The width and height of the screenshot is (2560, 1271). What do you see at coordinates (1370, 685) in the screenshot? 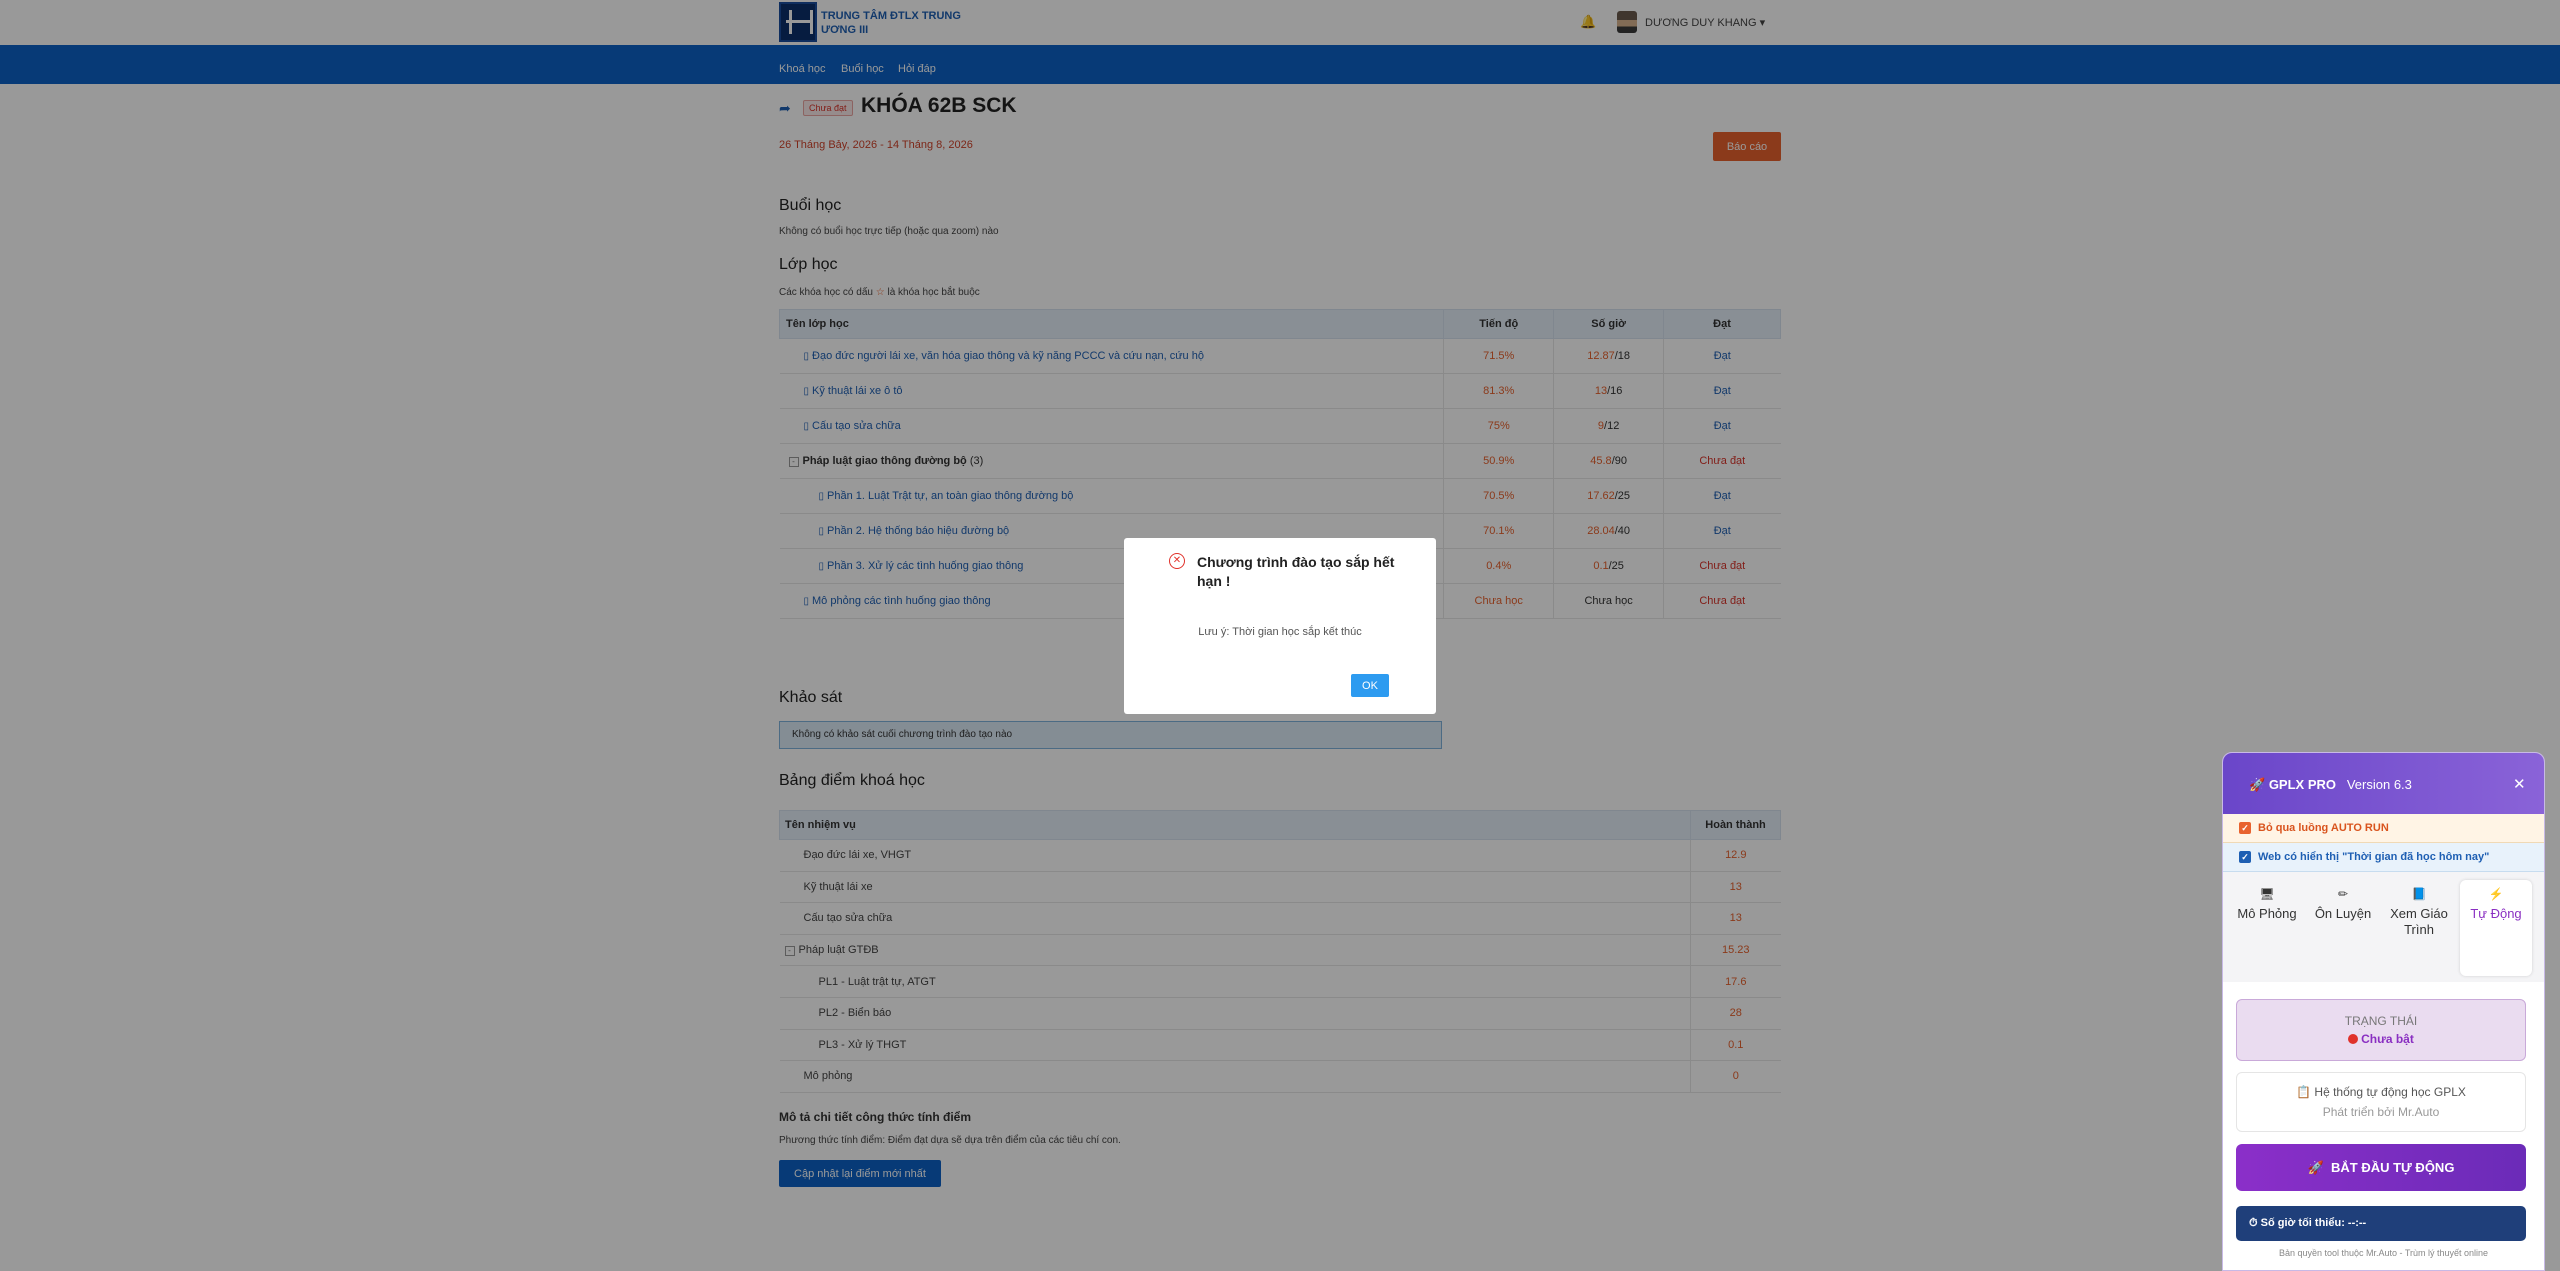
I see `ok-button: OK` at bounding box center [1370, 685].